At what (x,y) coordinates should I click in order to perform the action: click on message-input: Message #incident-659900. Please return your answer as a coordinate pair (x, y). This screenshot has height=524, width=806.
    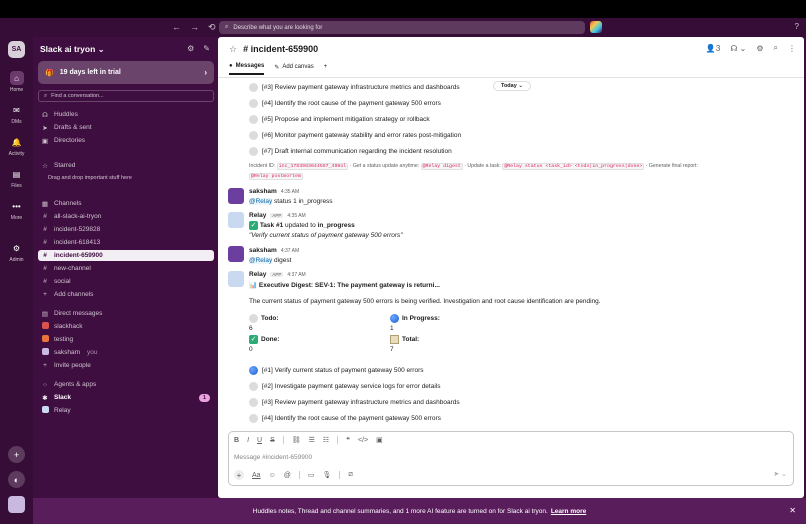
    Looking at the image, I should click on (273, 457).